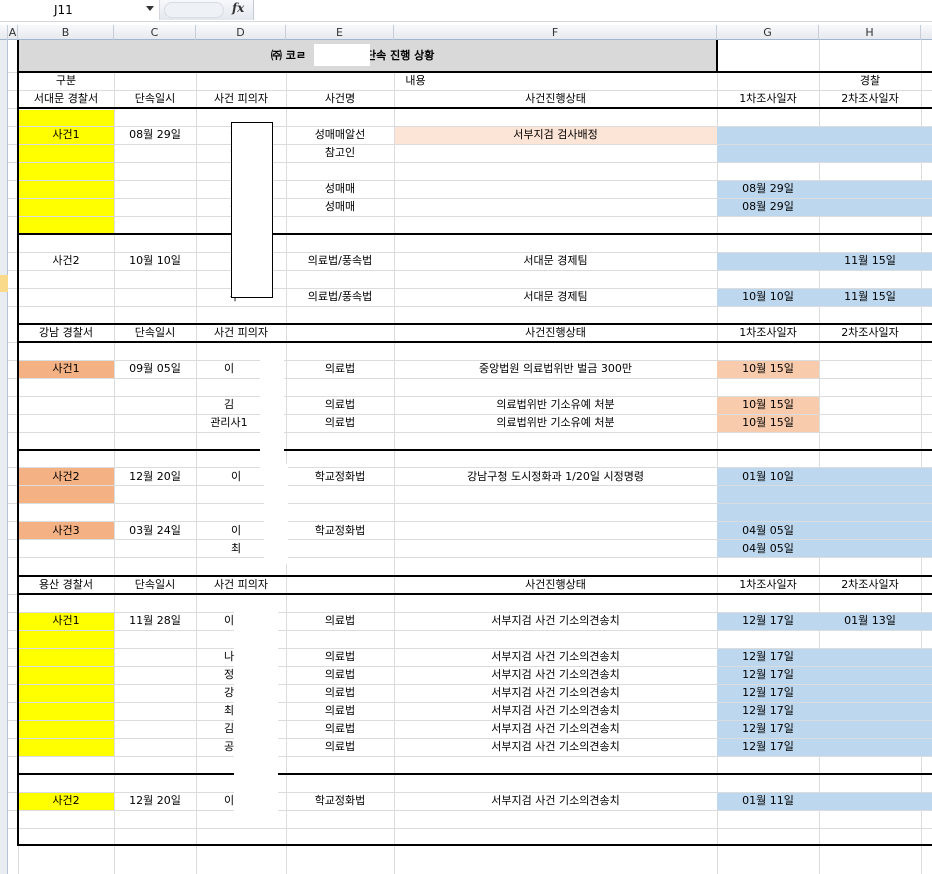  Describe the element at coordinates (66, 80) in the screenshot. I see `header-gubun: 구분` at that location.